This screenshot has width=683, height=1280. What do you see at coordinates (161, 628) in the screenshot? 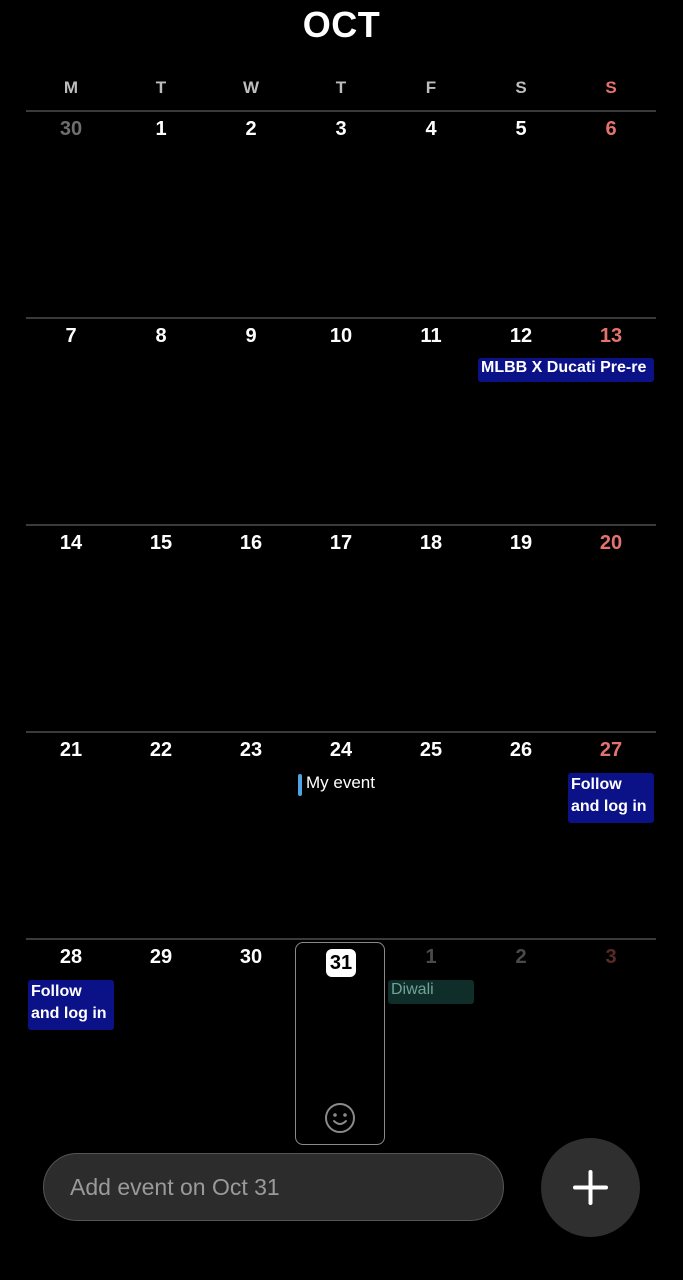
I see `day-cell: 15` at bounding box center [161, 628].